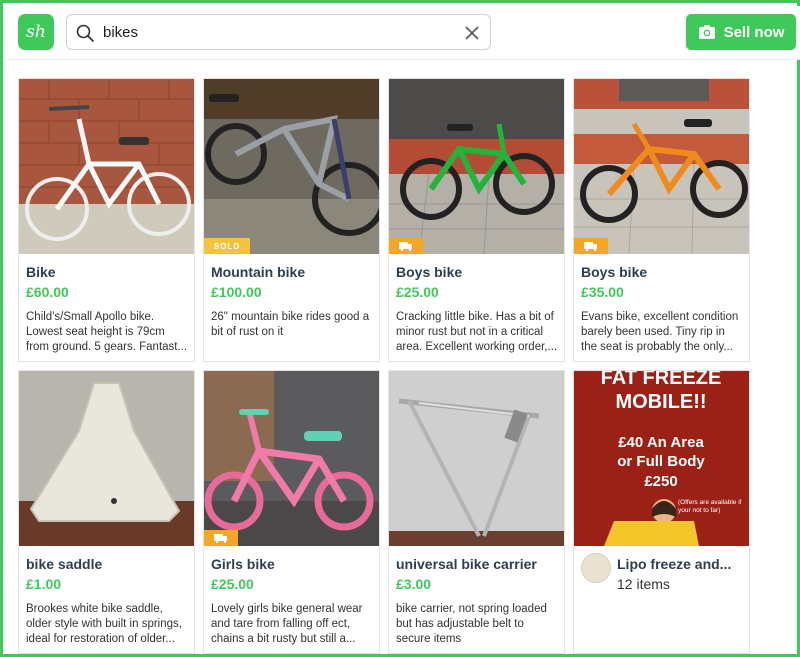  I want to click on search-input, so click(273, 32).